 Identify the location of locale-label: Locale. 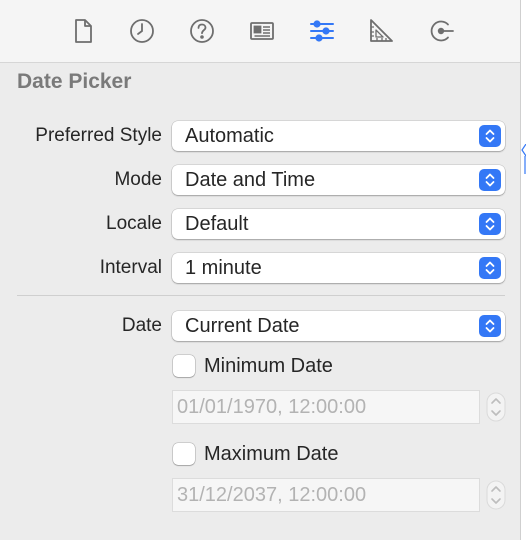
(134, 223).